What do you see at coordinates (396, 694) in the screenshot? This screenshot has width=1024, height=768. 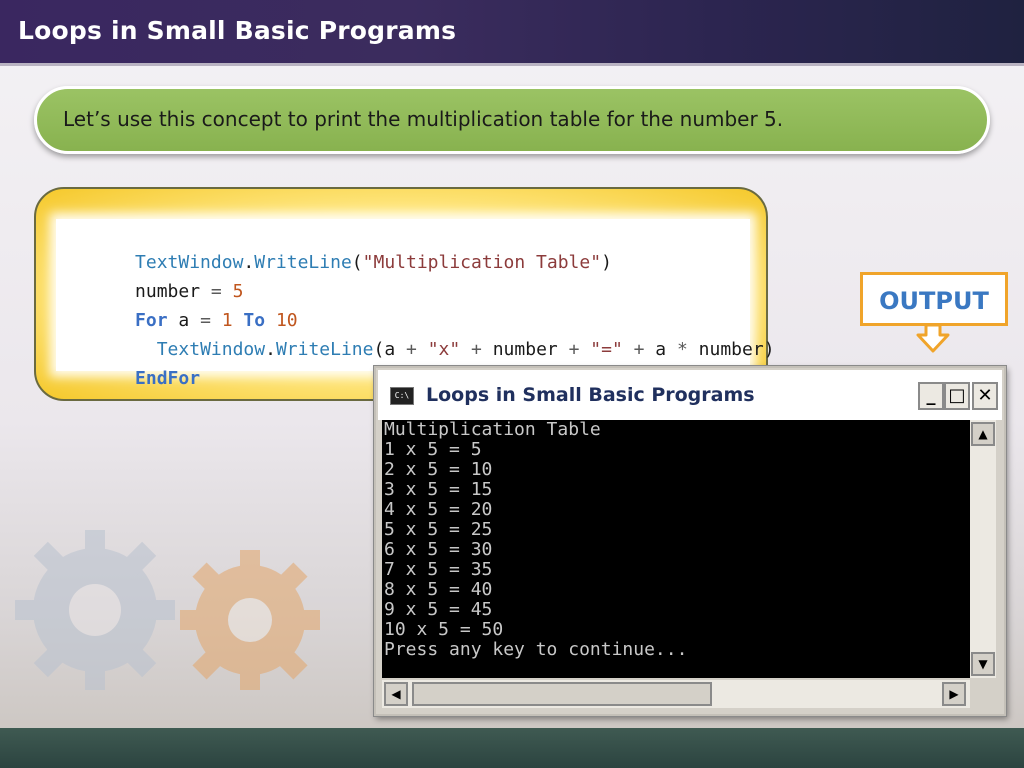 I see `scroll-left-button: ◀` at bounding box center [396, 694].